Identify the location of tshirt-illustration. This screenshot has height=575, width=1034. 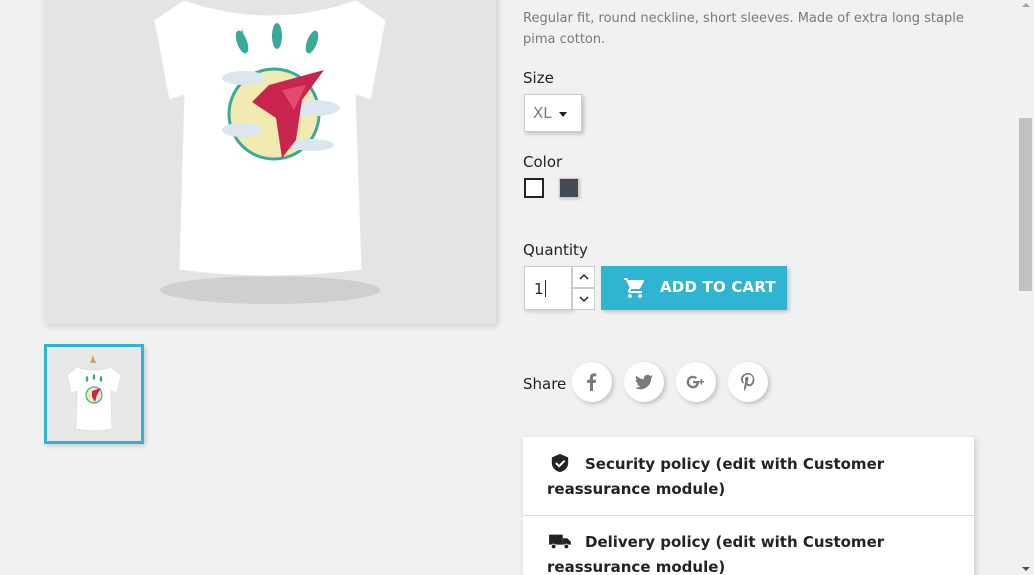
(270, 152).